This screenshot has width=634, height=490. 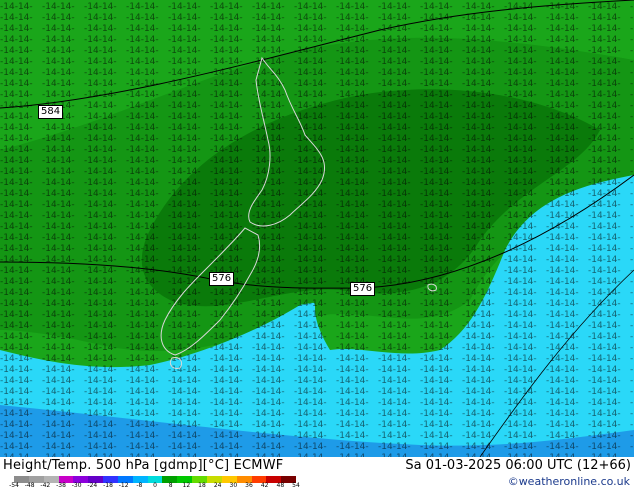 I want to click on forecast-datetime: Sa 01-03-2025 06:00 UTC (12+66), so click(x=518, y=465).